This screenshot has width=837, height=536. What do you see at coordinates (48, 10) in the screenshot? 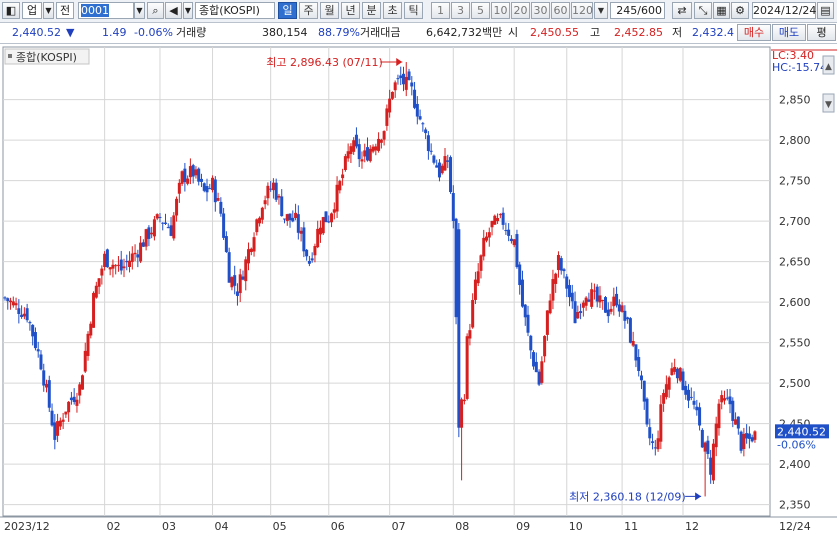
I see `market-dropdown-icon: ▼` at bounding box center [48, 10].